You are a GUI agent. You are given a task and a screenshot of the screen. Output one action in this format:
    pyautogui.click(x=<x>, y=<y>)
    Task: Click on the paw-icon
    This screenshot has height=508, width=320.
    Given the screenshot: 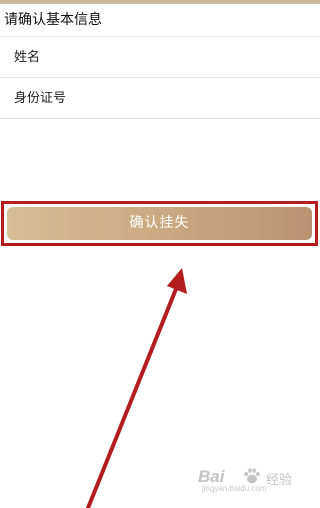 What is the action you would take?
    pyautogui.click(x=252, y=476)
    